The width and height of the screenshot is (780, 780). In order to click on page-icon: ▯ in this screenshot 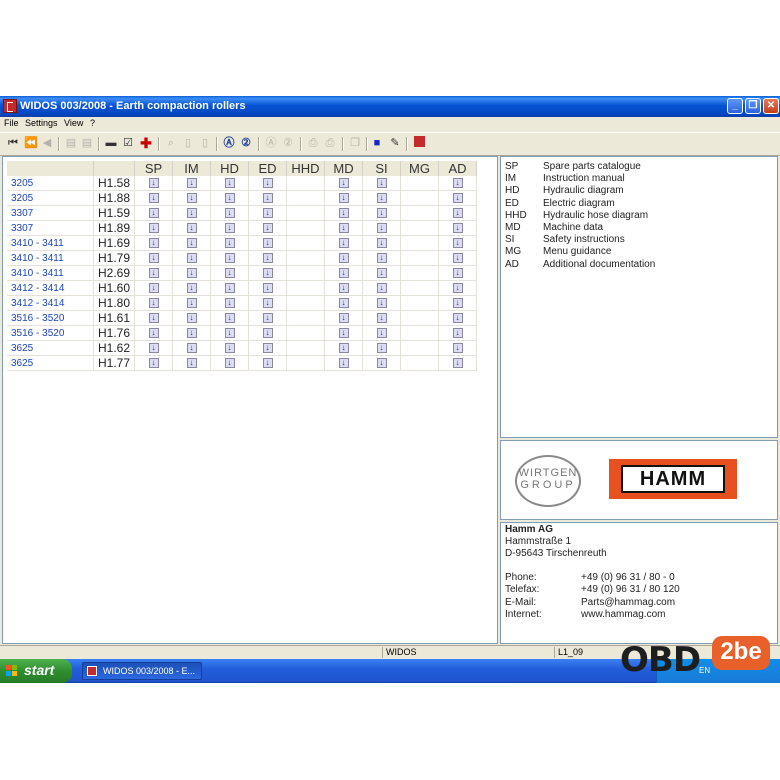, I will do `click(188, 143)`.